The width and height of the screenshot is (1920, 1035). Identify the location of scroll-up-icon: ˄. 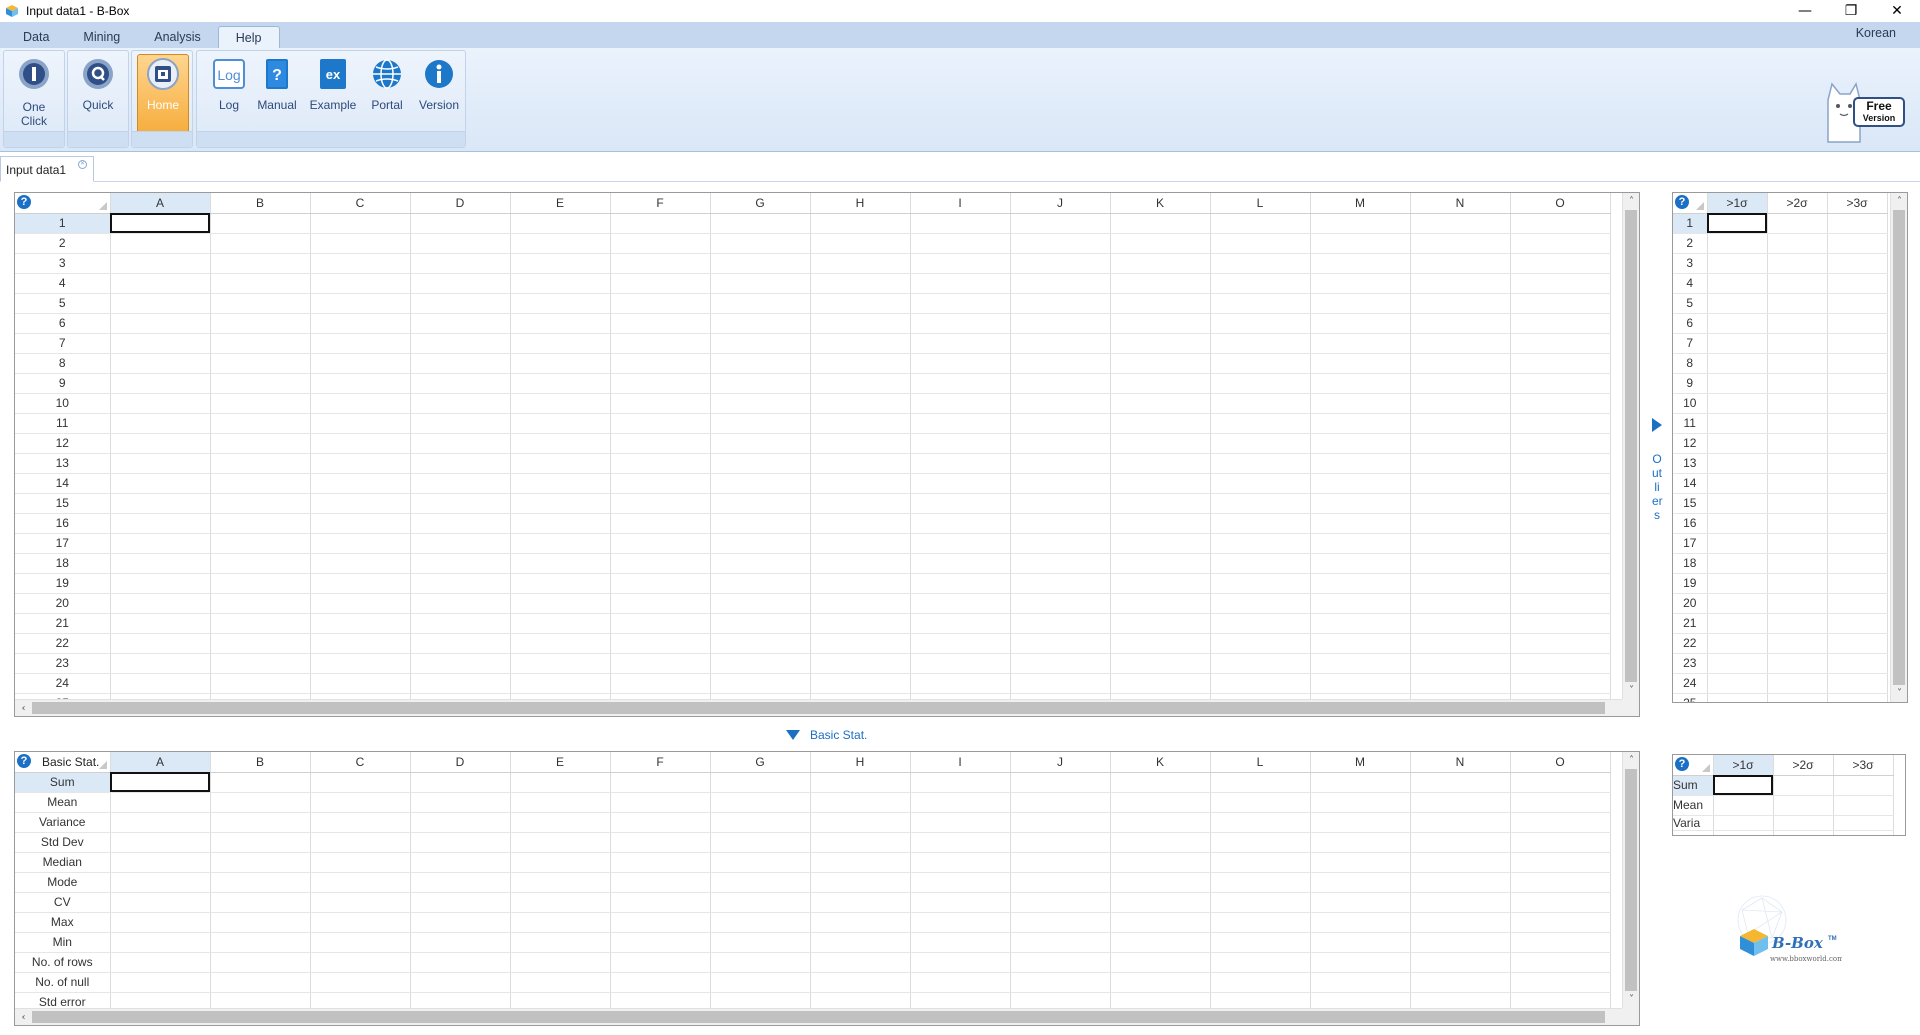
(1631, 201).